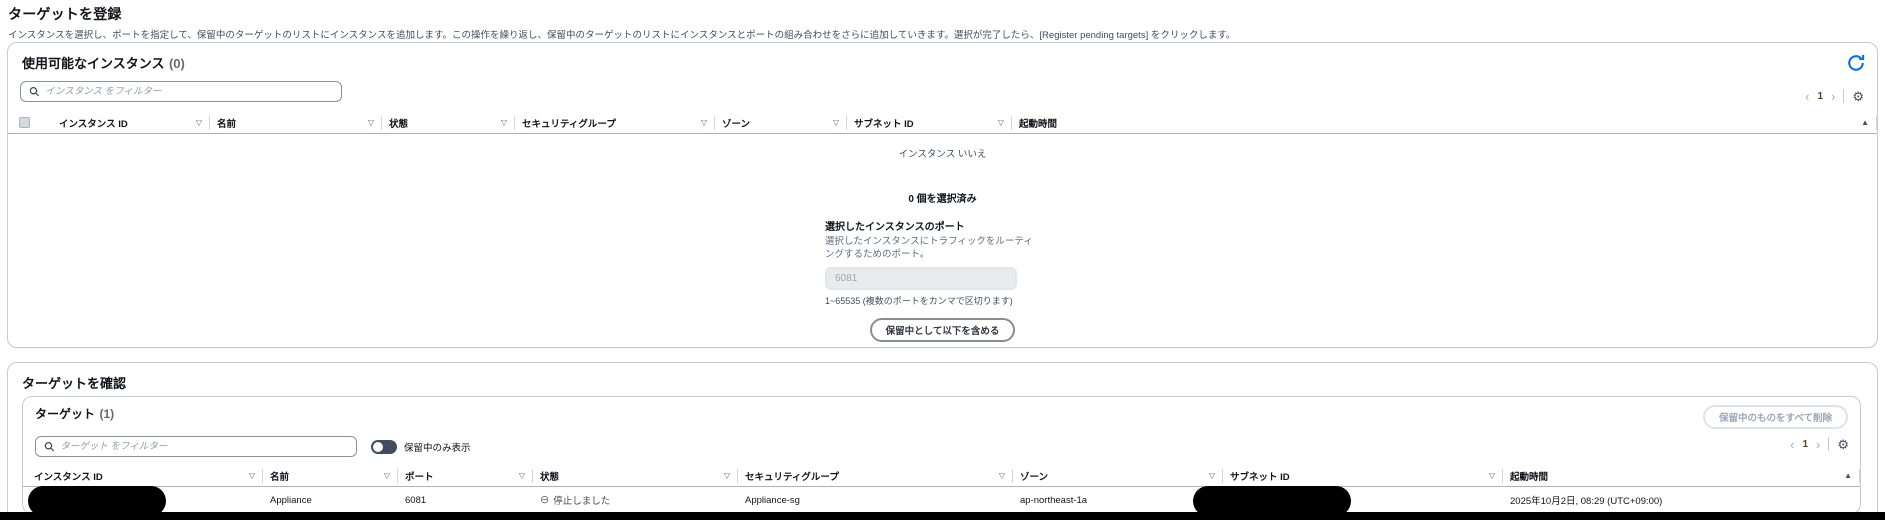  I want to click on empty-state-text: インスタンス いいえ, so click(942, 154).